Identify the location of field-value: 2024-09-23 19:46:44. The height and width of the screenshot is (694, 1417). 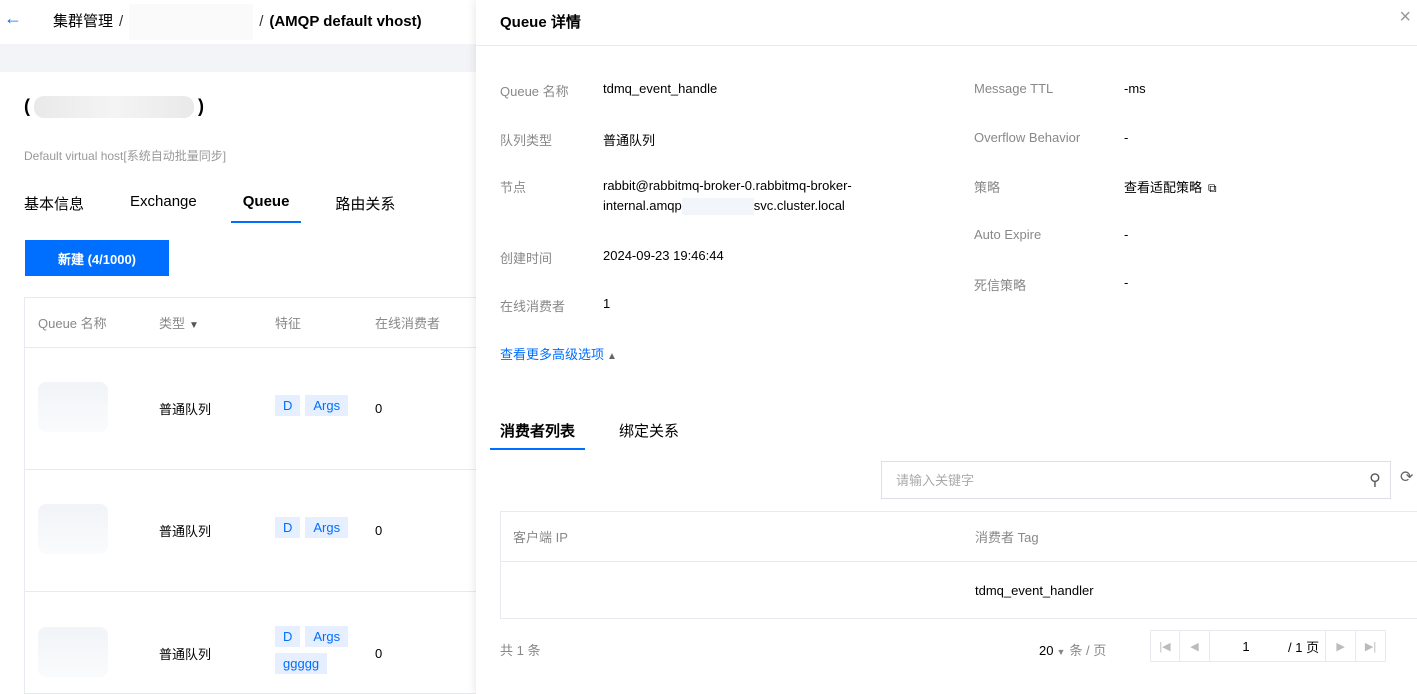
(663, 255).